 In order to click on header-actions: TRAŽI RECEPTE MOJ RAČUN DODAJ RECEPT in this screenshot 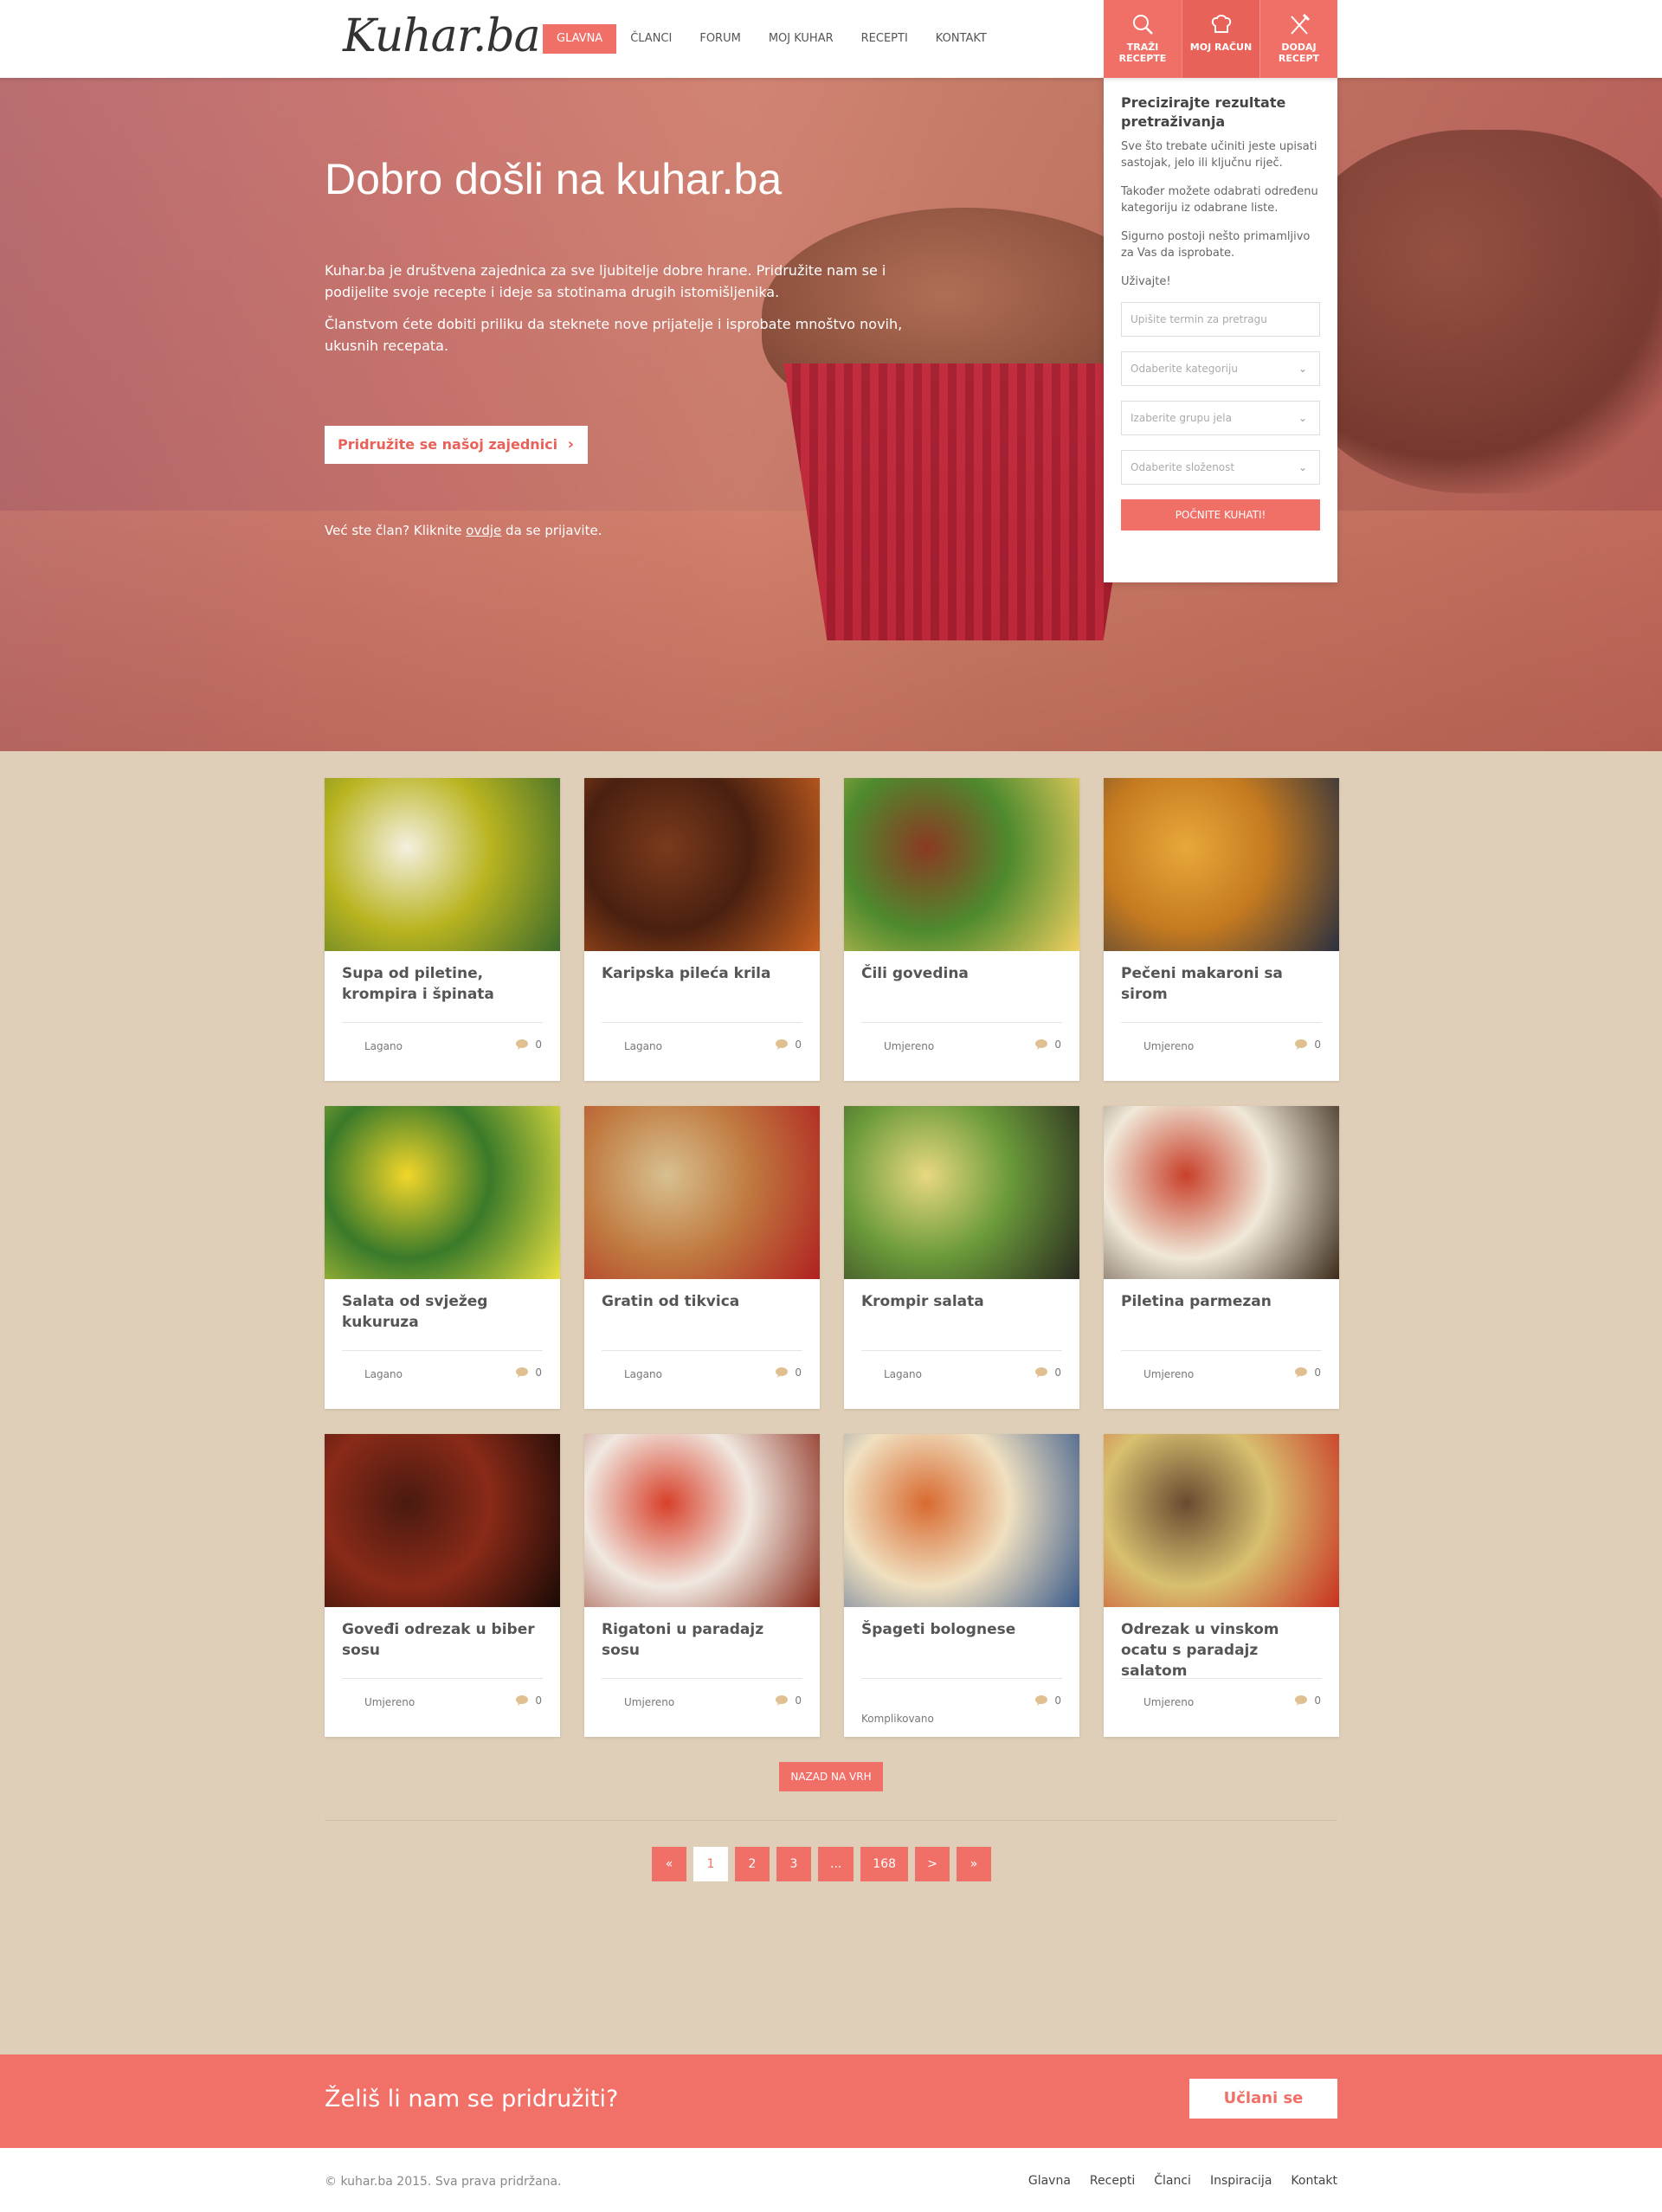, I will do `click(1220, 39)`.